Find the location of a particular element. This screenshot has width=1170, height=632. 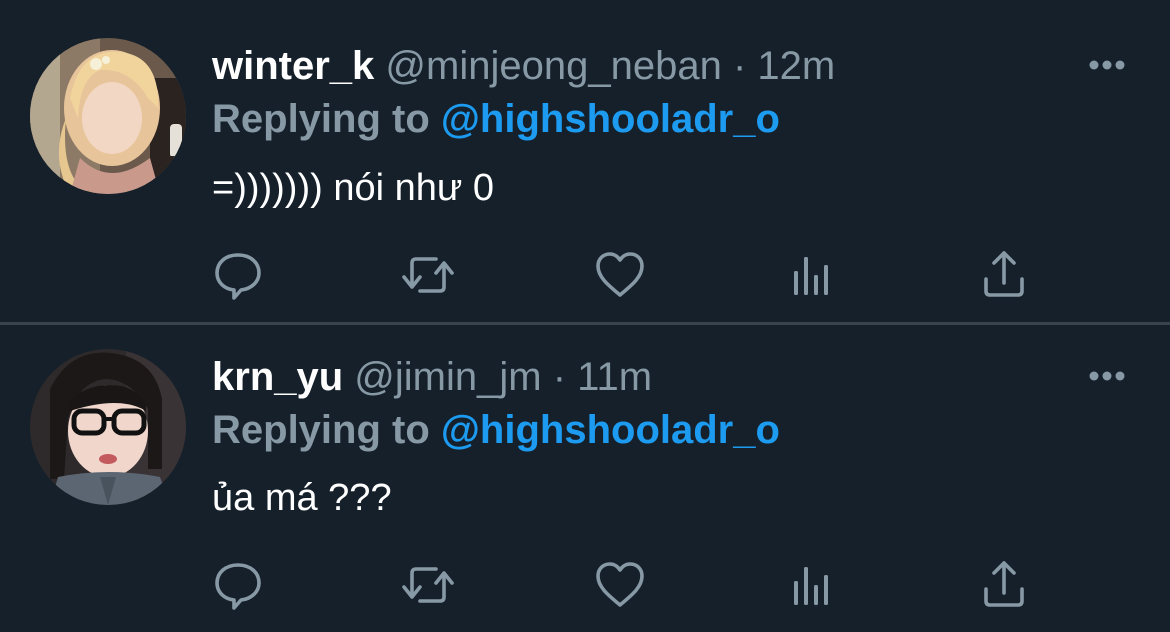

tweet-timestamp: 12m is located at coordinates (796, 66).